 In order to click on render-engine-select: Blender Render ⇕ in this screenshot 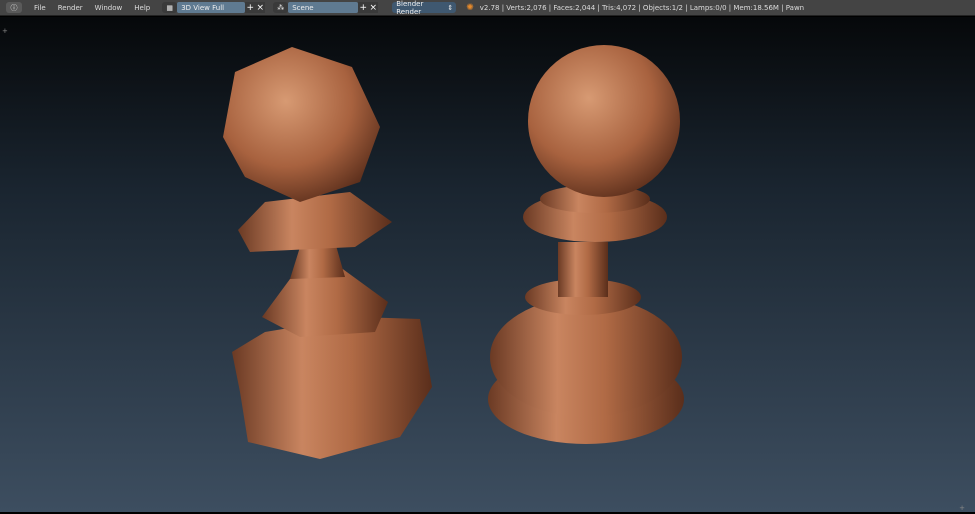, I will do `click(424, 8)`.